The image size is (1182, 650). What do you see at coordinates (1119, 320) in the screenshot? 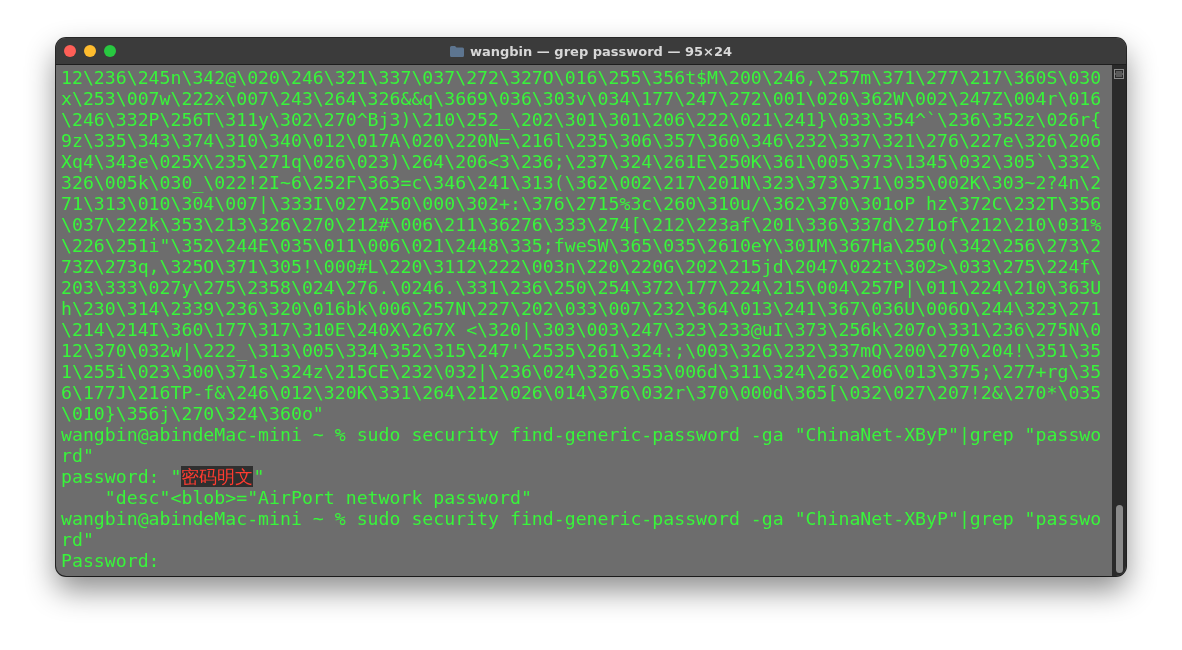
I see `scroll-bar` at bounding box center [1119, 320].